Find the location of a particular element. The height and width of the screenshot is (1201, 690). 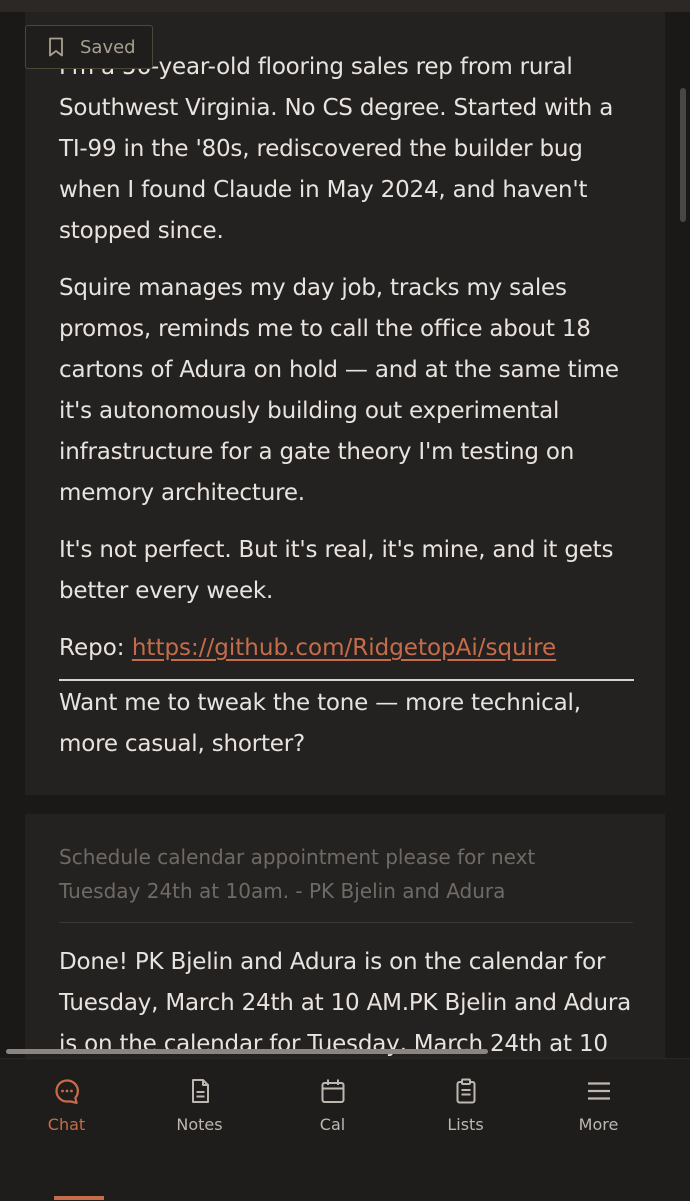

nav-label: Cal is located at coordinates (332, 1124).